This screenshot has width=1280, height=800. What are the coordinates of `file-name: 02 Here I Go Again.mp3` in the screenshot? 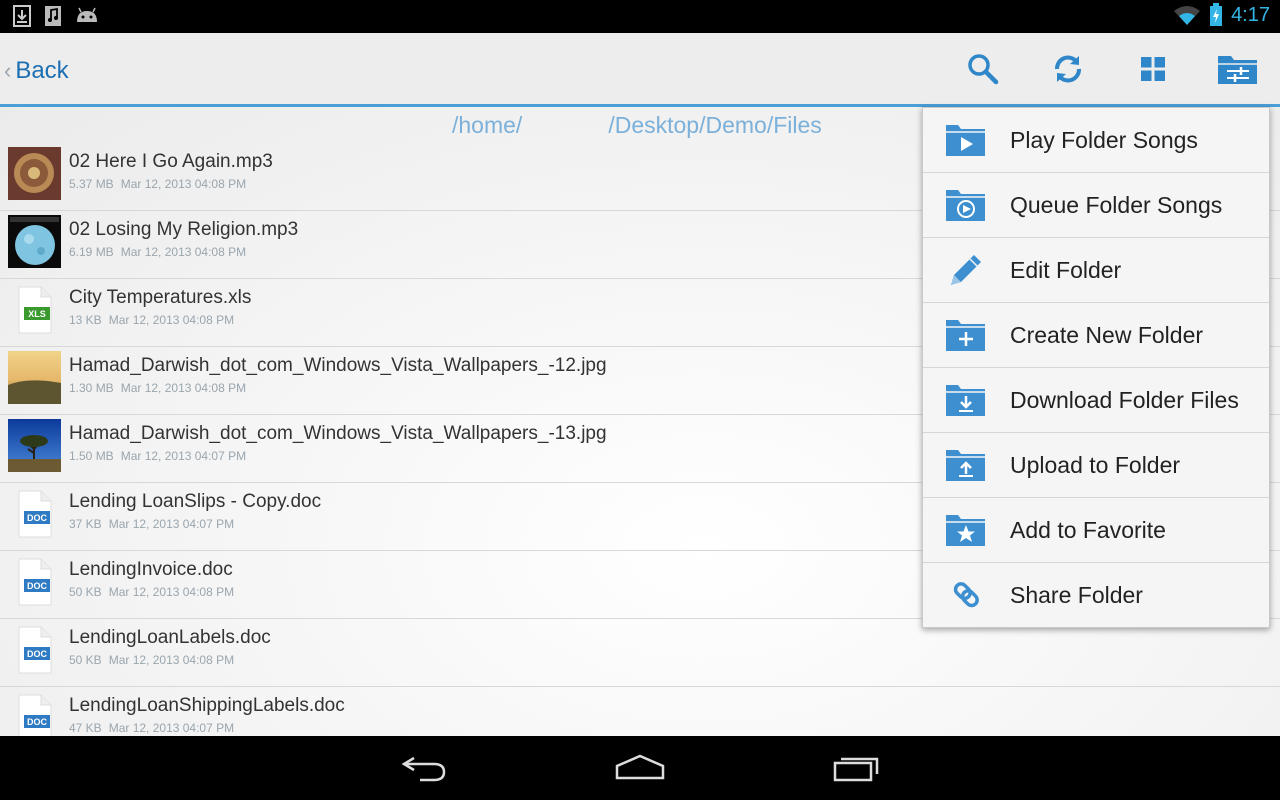 It's located at (171, 161).